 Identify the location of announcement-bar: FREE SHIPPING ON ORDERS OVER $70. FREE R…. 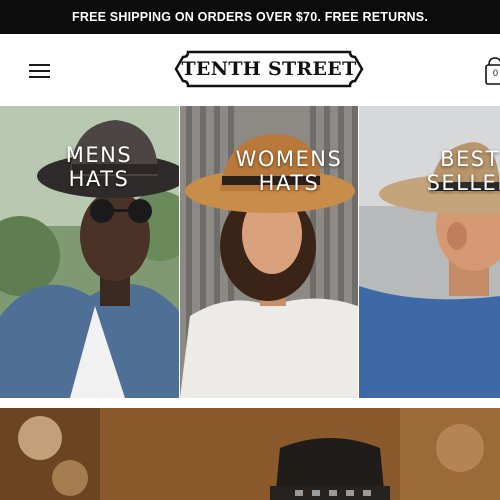
(250, 17).